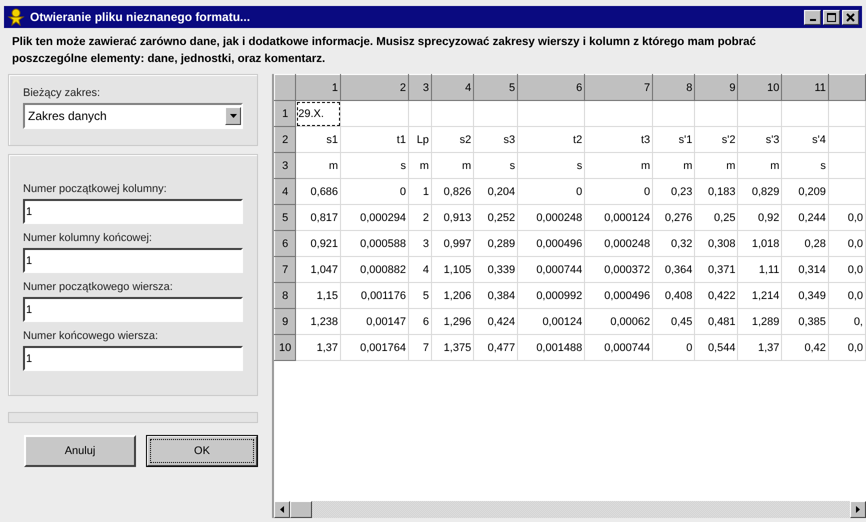 Image resolution: width=866 pixels, height=522 pixels. I want to click on table-cell: 1,375, so click(452, 347).